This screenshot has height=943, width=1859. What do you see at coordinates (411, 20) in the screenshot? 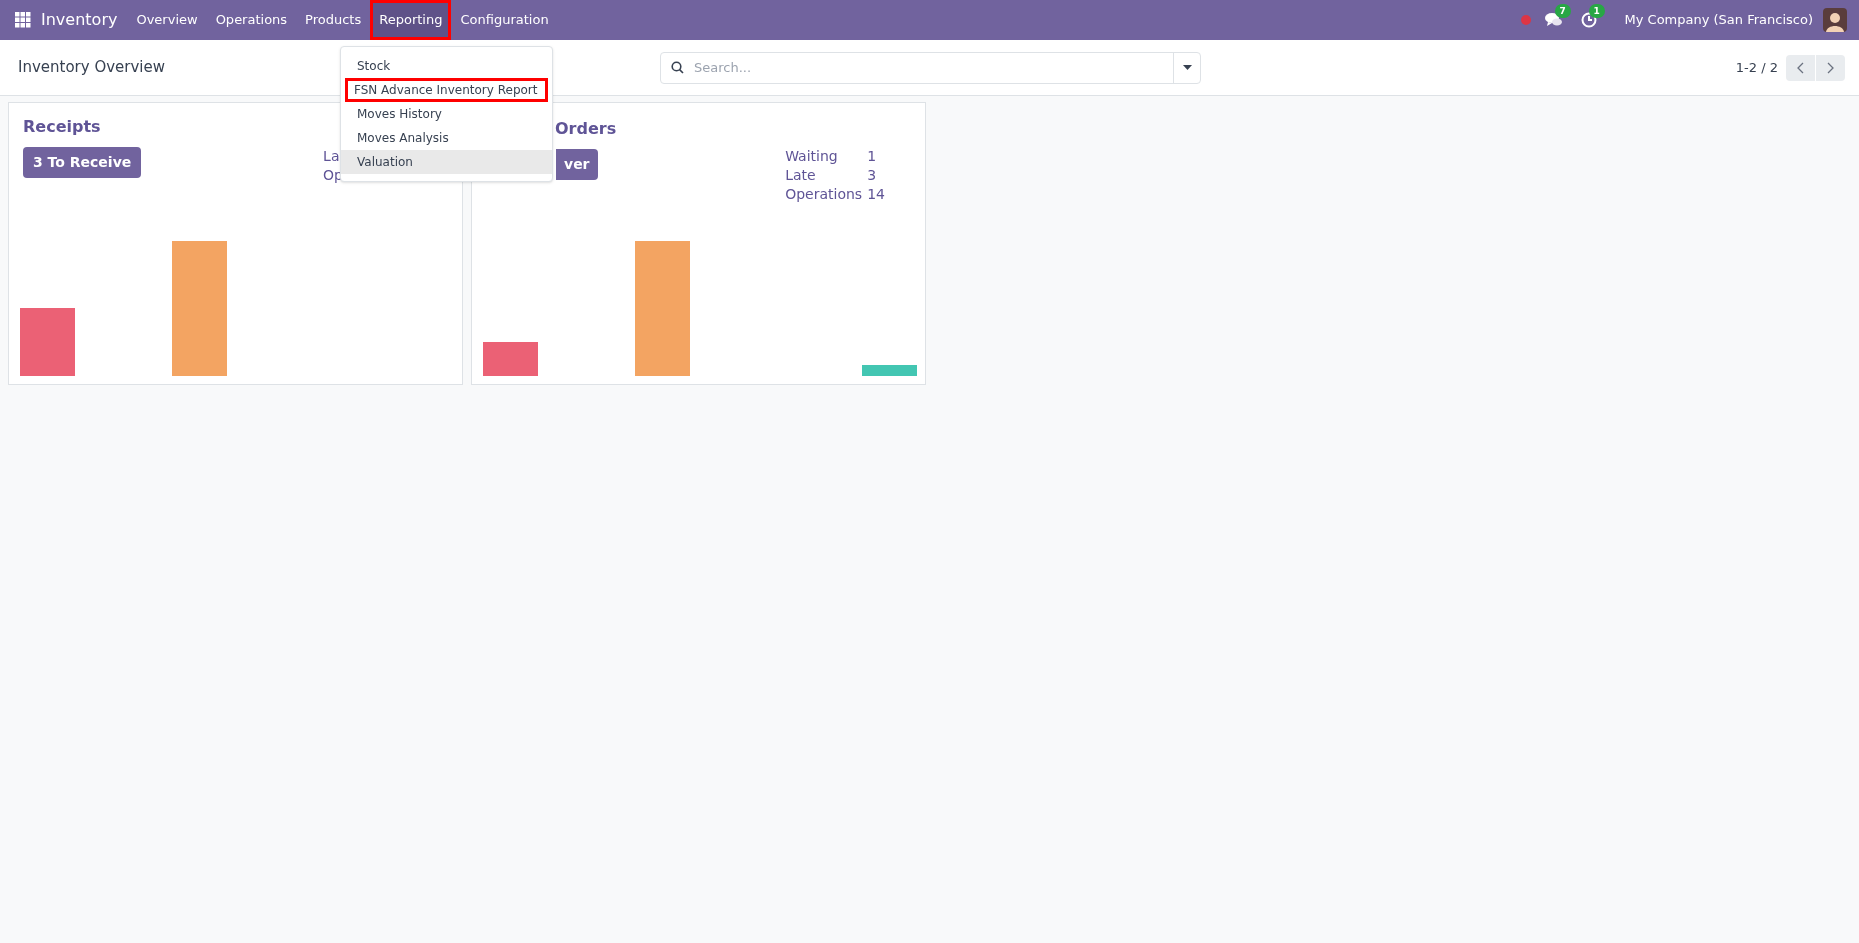
I see `nav-menu-item: Reporting` at bounding box center [411, 20].